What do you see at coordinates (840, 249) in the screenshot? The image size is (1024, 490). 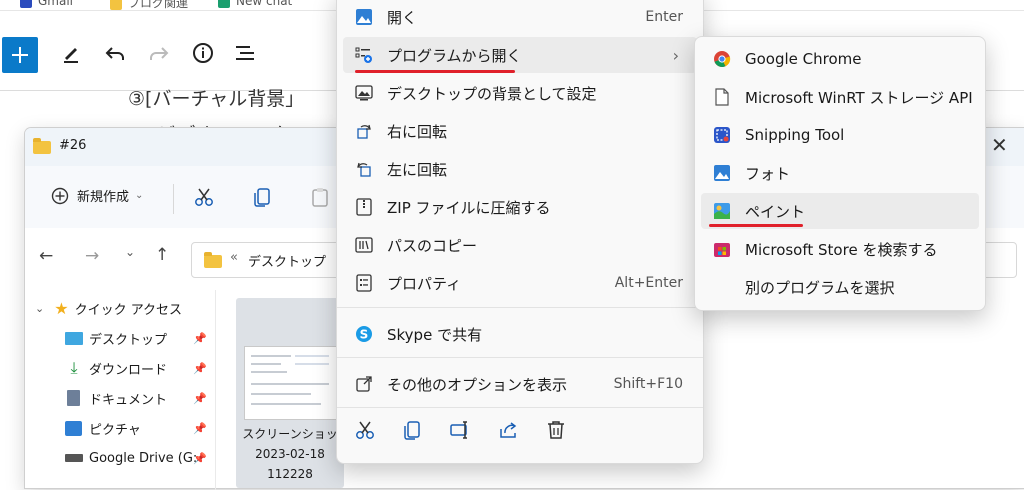 I see `submenu-item-store: Microsoft Store を検索する` at bounding box center [840, 249].